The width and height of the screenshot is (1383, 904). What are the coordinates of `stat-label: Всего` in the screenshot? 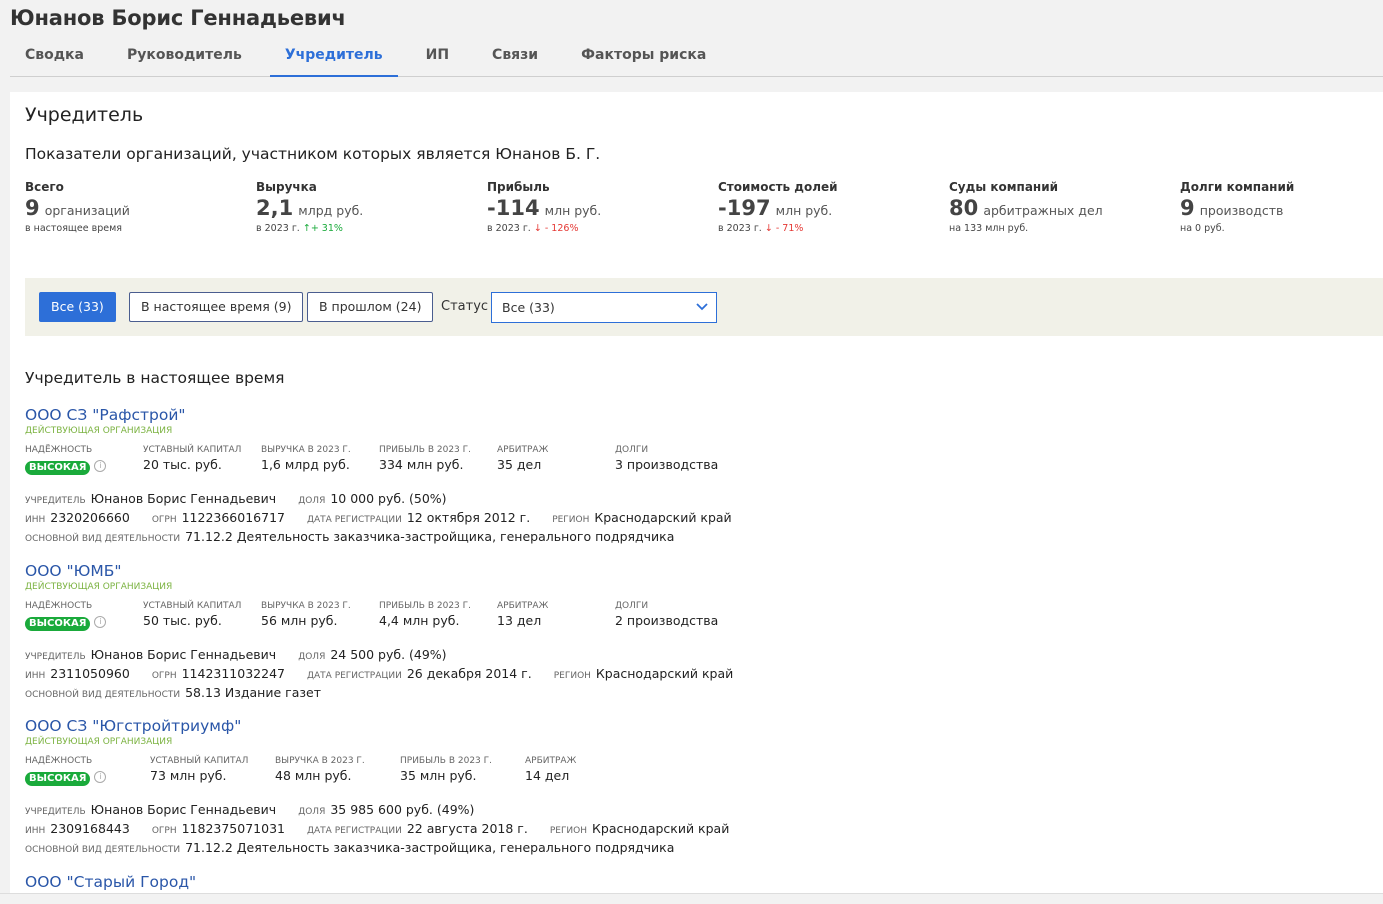 It's located at (44, 187).